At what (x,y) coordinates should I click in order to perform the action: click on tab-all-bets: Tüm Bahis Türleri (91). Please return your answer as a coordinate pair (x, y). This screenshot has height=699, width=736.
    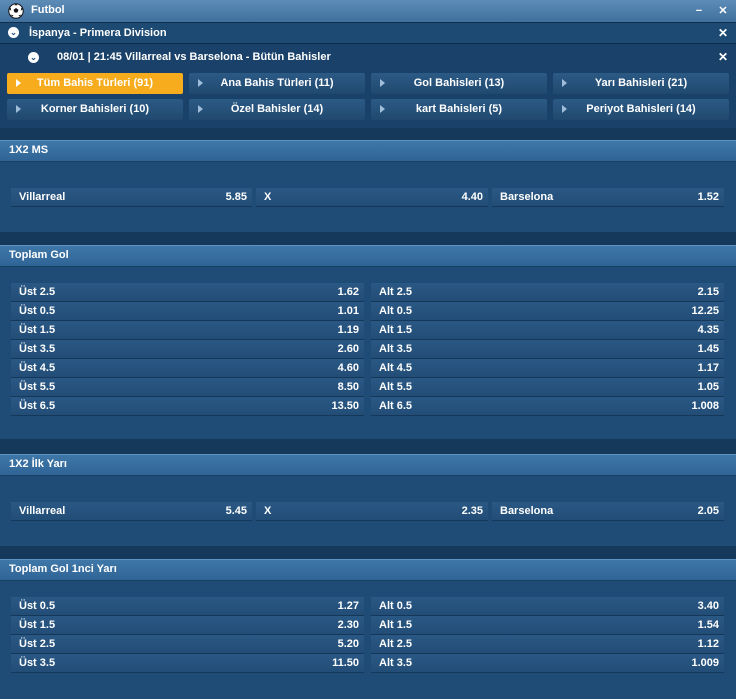
    Looking at the image, I should click on (95, 83).